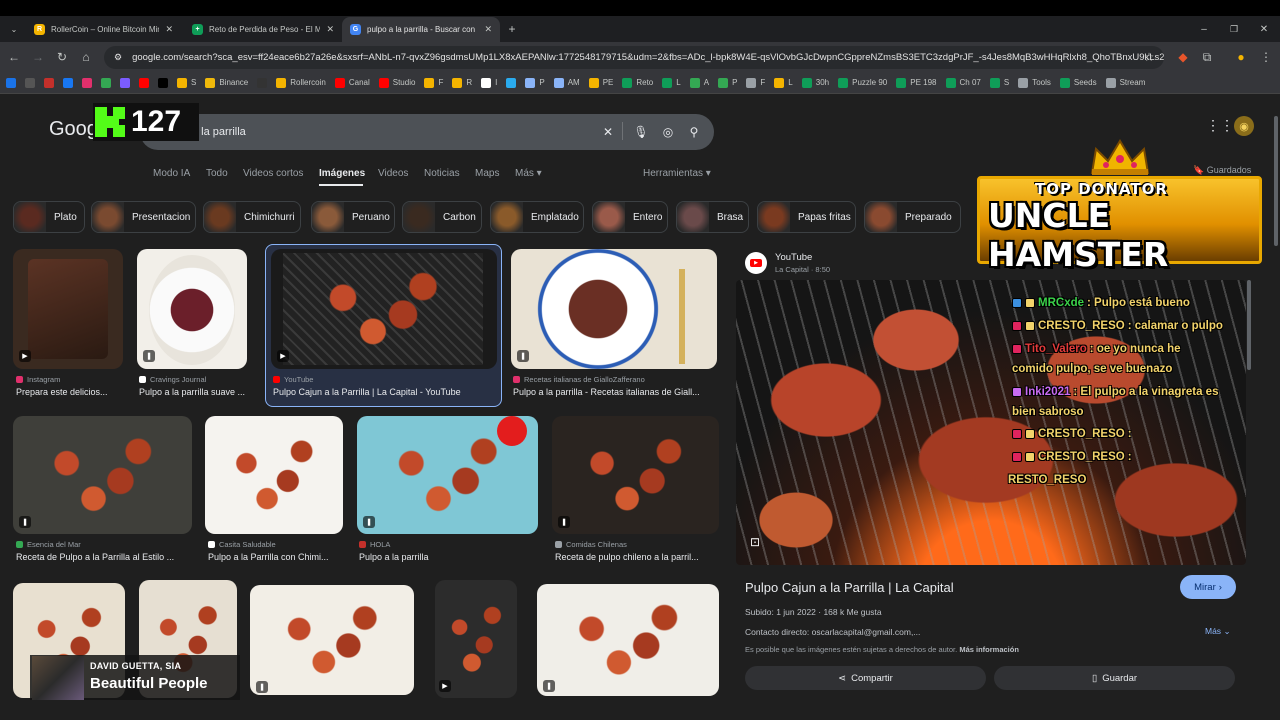 This screenshot has height=720, width=1280. I want to click on bookmark-item: A, so click(699, 82).